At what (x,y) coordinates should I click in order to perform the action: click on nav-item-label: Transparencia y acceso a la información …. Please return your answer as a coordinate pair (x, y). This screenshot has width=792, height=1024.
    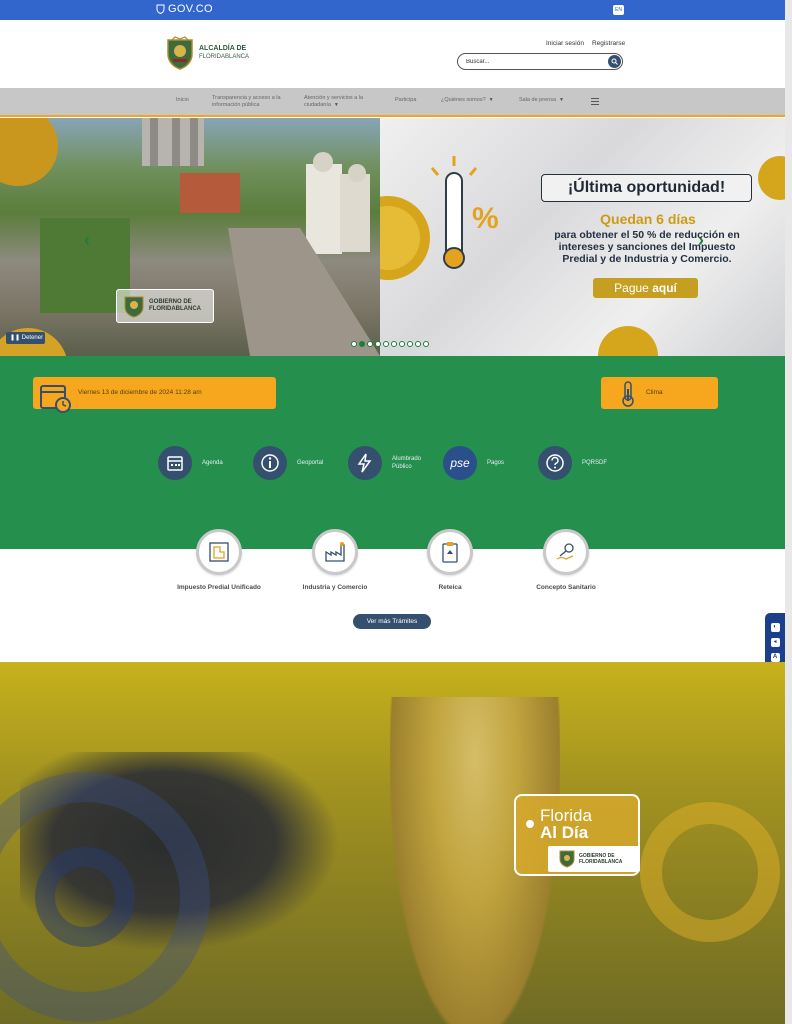
    Looking at the image, I should click on (246, 101).